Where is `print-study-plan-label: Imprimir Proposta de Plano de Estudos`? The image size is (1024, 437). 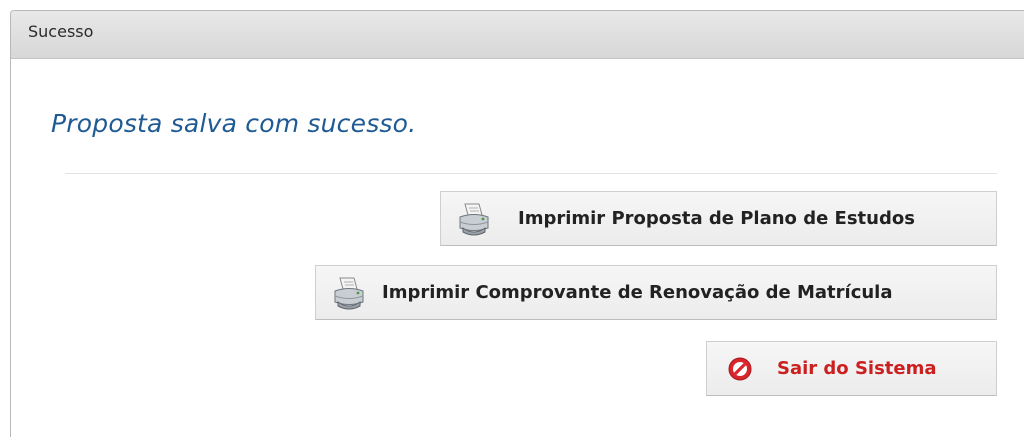
print-study-plan-label: Imprimir Proposta de Plano de Estudos is located at coordinates (716, 218).